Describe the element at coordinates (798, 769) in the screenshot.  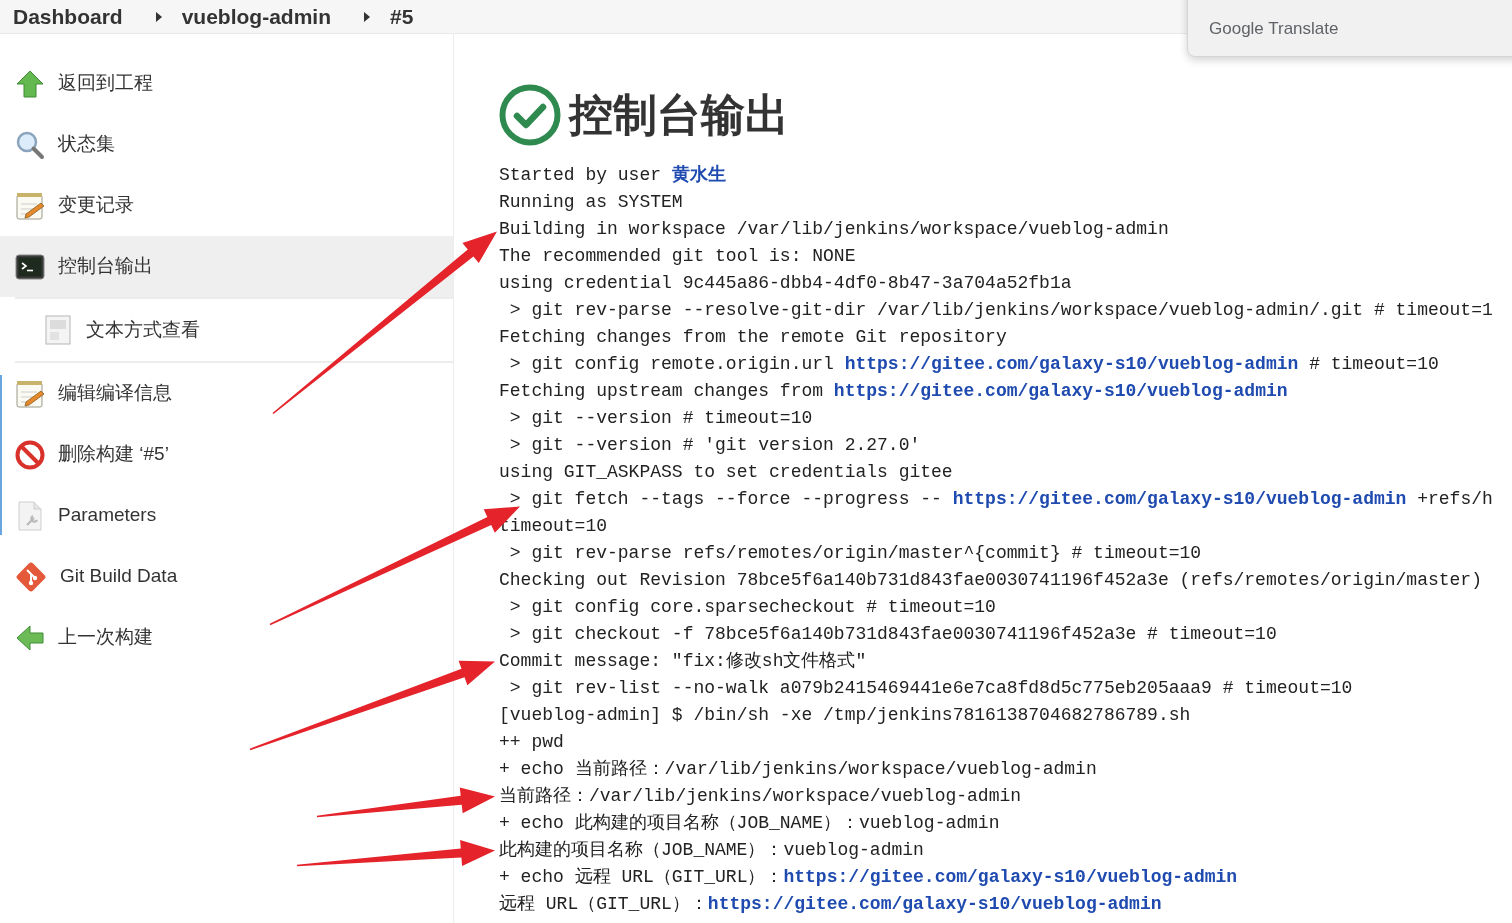
I see `console-line: + echo 当前路径：/var/lib/jenkins/workspace/vueblog-admin` at that location.